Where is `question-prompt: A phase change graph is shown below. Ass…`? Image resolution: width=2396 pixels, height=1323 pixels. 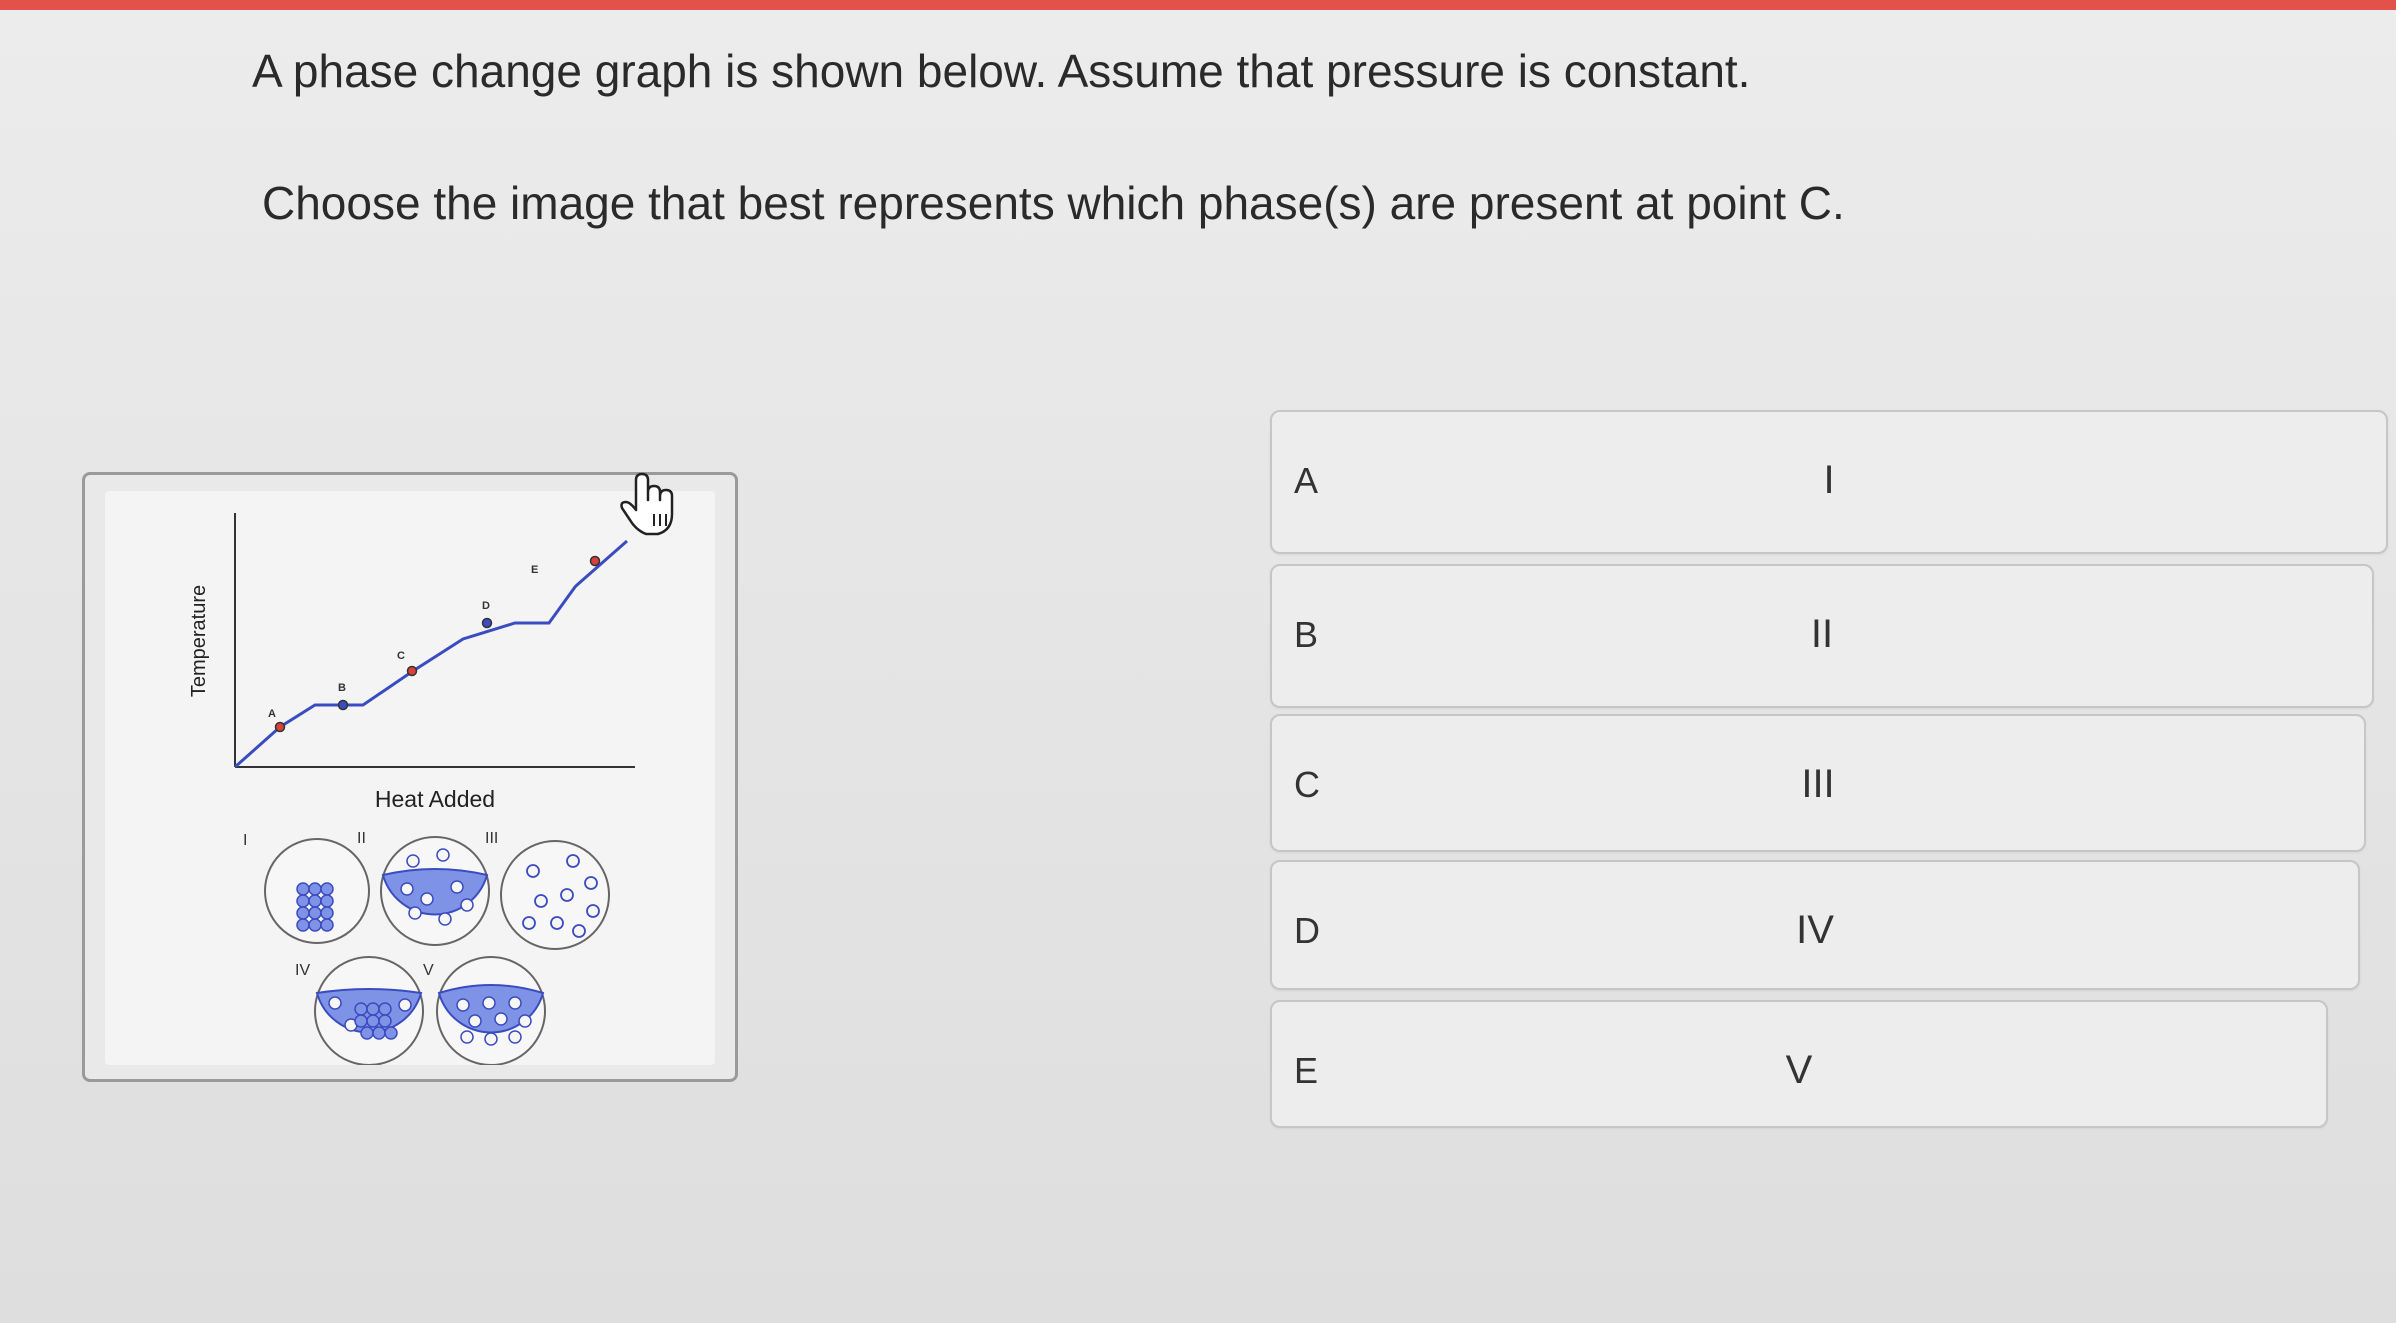
question-prompt: A phase change graph is shown below. Ass… is located at coordinates (1001, 71).